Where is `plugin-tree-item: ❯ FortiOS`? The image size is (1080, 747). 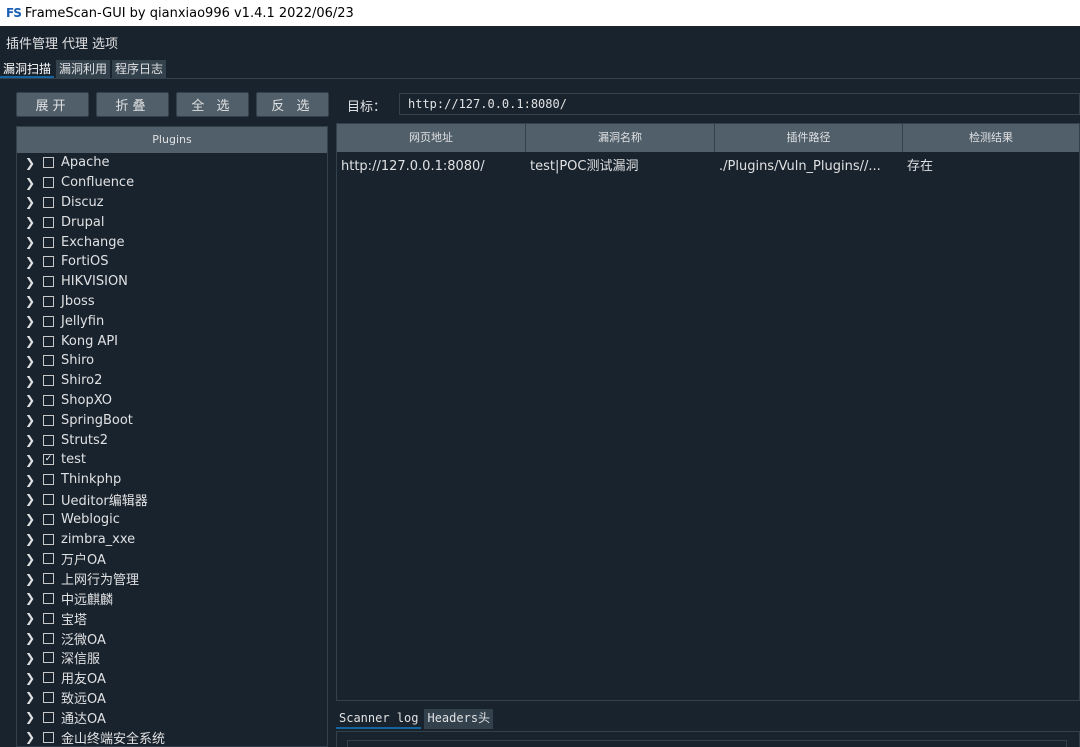 plugin-tree-item: ❯ FortiOS is located at coordinates (172, 262).